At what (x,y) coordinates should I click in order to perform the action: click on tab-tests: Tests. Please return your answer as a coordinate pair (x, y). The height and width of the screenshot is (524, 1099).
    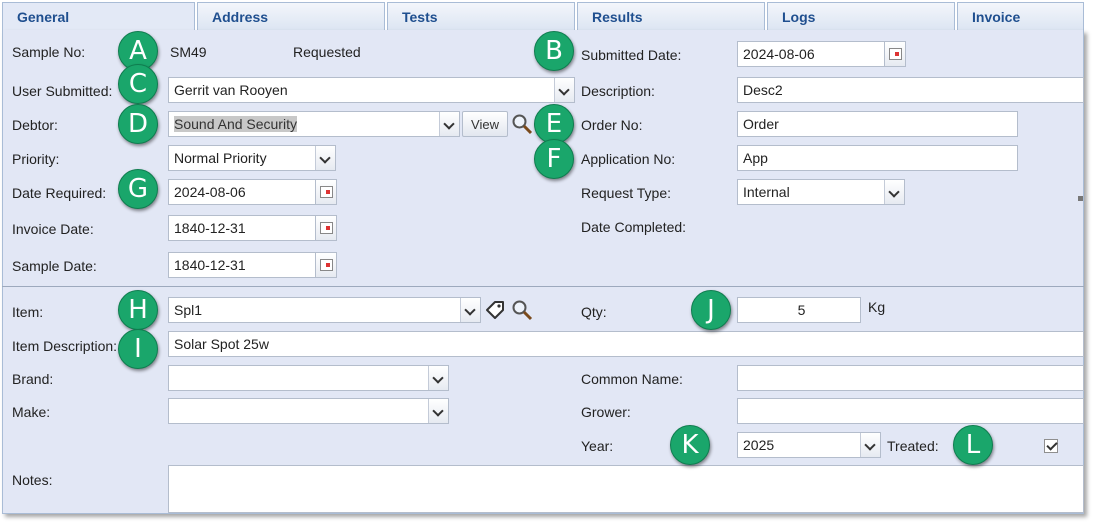
    Looking at the image, I should click on (481, 16).